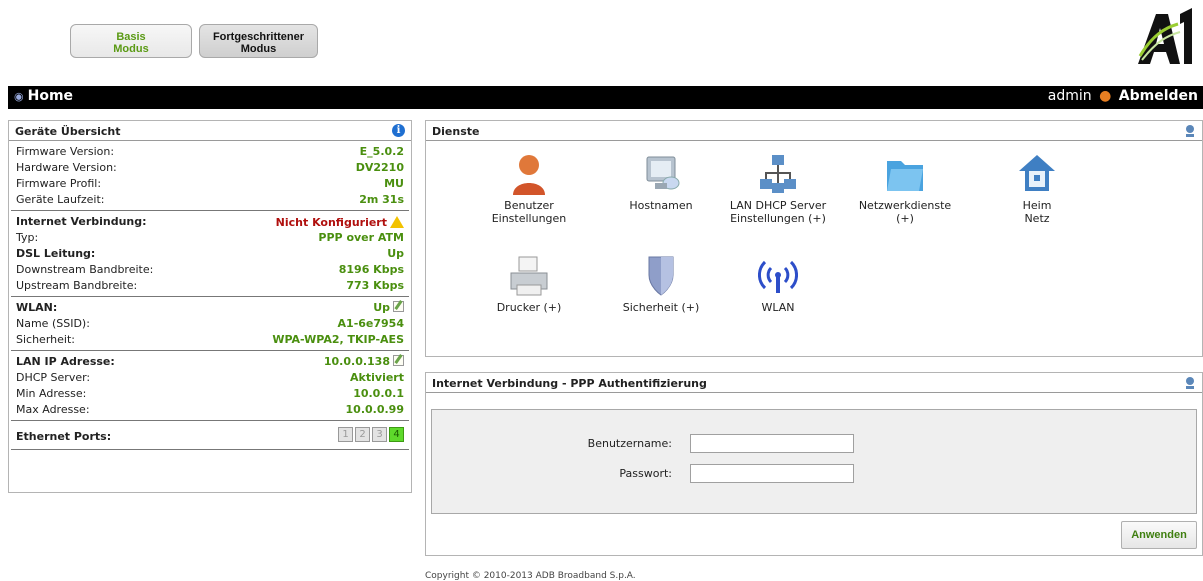  What do you see at coordinates (356, 361) in the screenshot?
I see `row-value: 10.0.0.138` at bounding box center [356, 361].